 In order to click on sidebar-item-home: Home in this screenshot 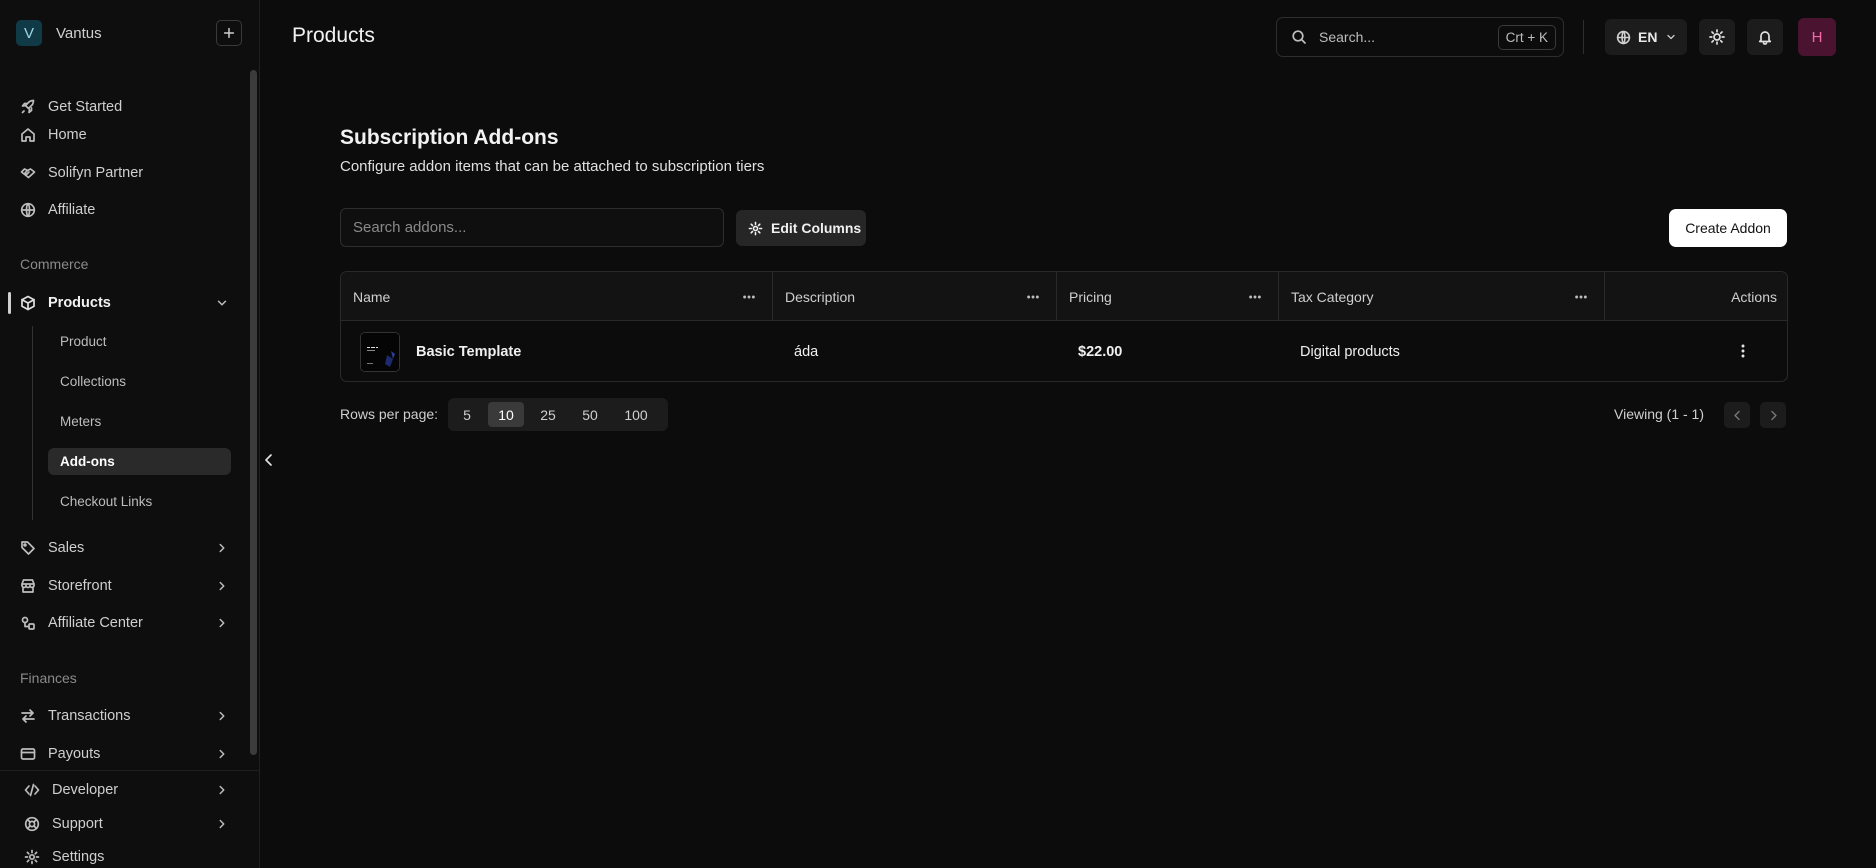, I will do `click(53, 135)`.